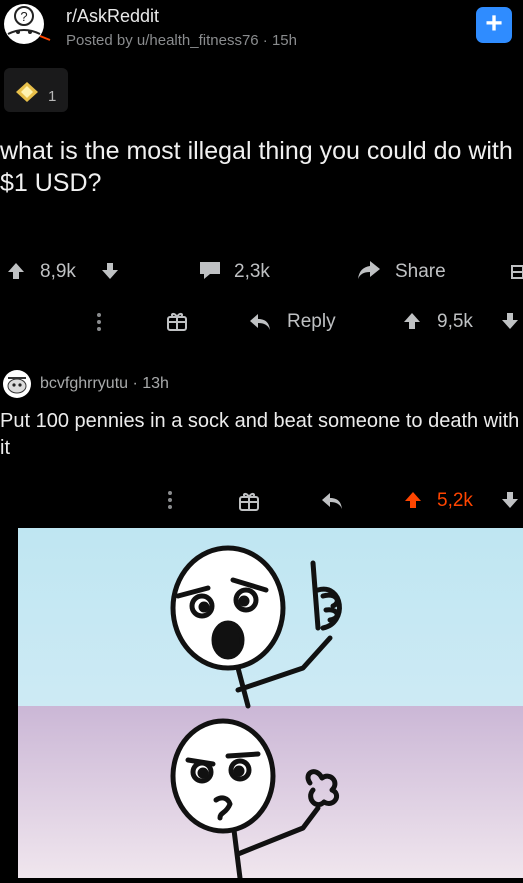 This screenshot has width=523, height=883. I want to click on user-avatar-icon, so click(17, 384).